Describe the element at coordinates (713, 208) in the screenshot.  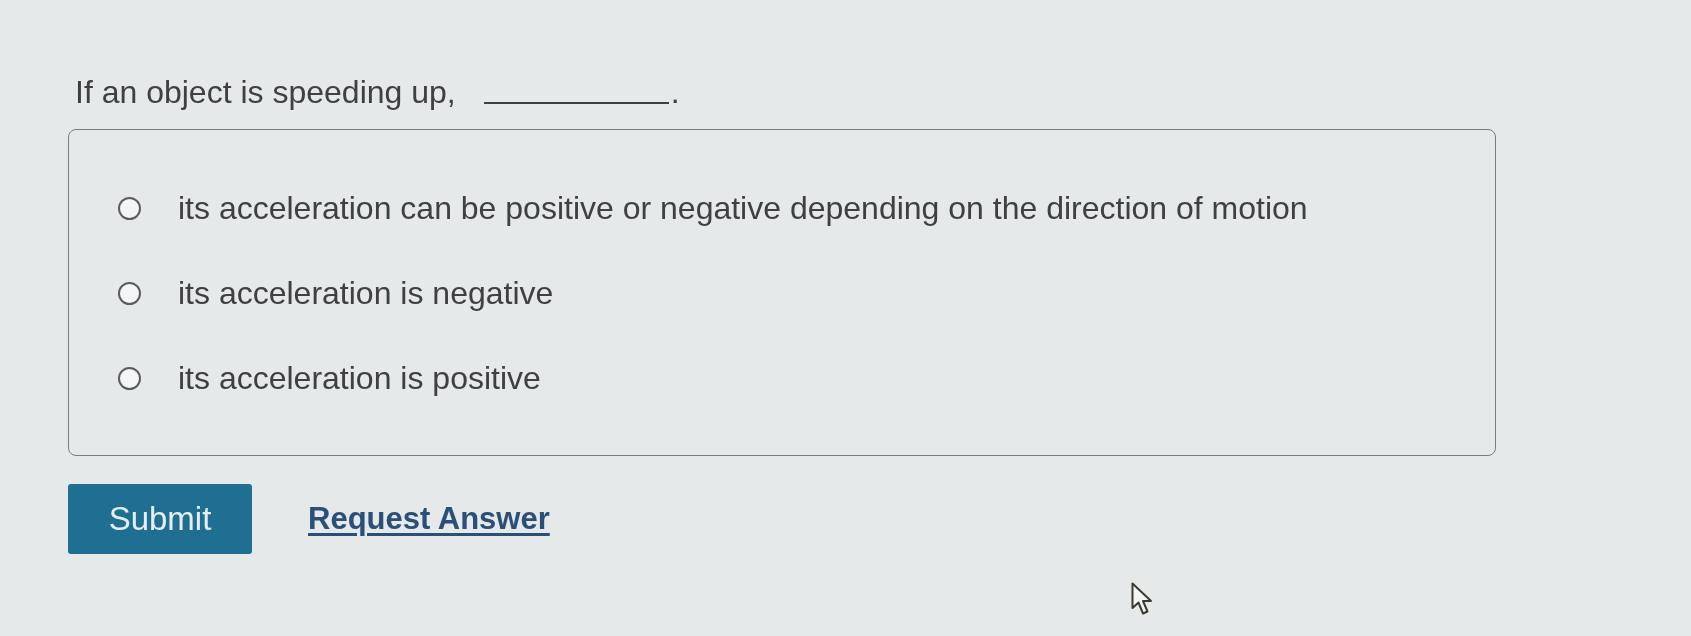
I see `answer-option: its acceleration can be positive or negative depending on the direction of motion` at that location.